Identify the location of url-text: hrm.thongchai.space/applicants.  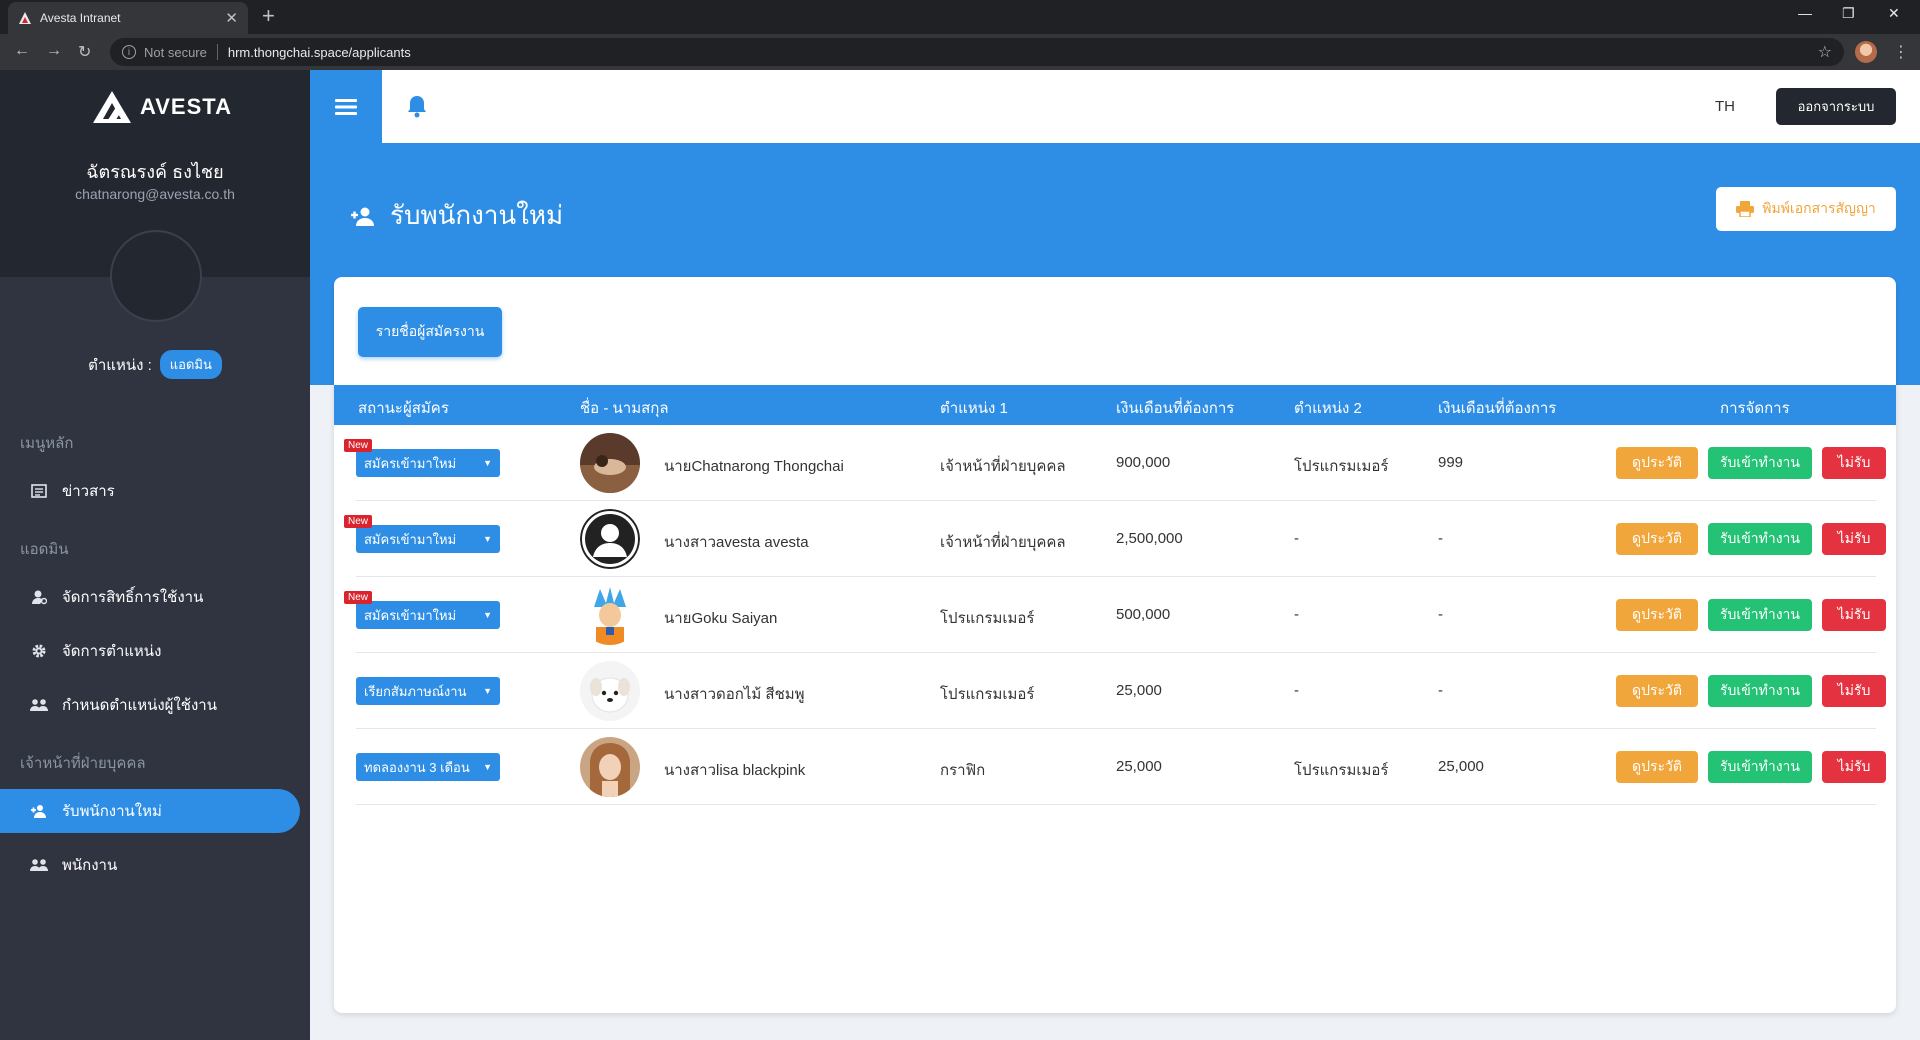
(319, 52).